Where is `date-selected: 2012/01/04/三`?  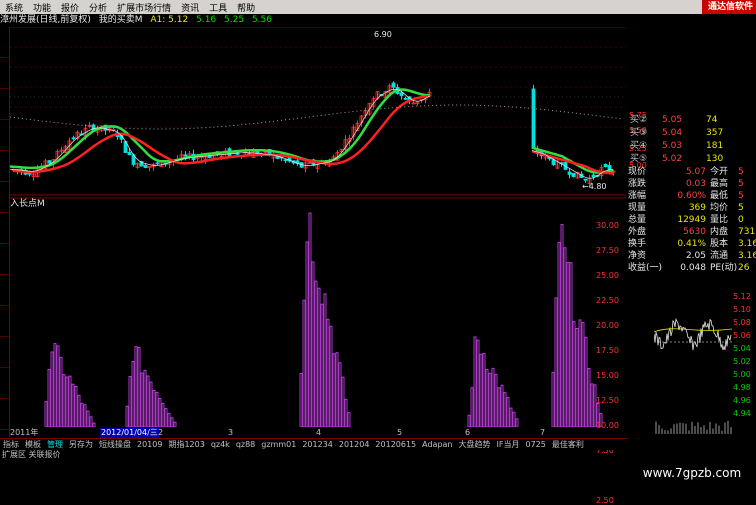 date-selected: 2012/01/04/三 is located at coordinates (129, 433).